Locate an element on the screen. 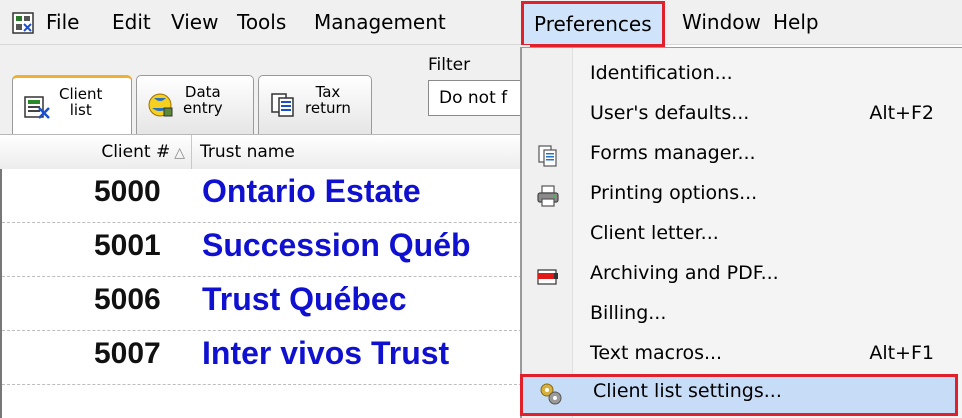  filter-label: Filter is located at coordinates (449, 65).